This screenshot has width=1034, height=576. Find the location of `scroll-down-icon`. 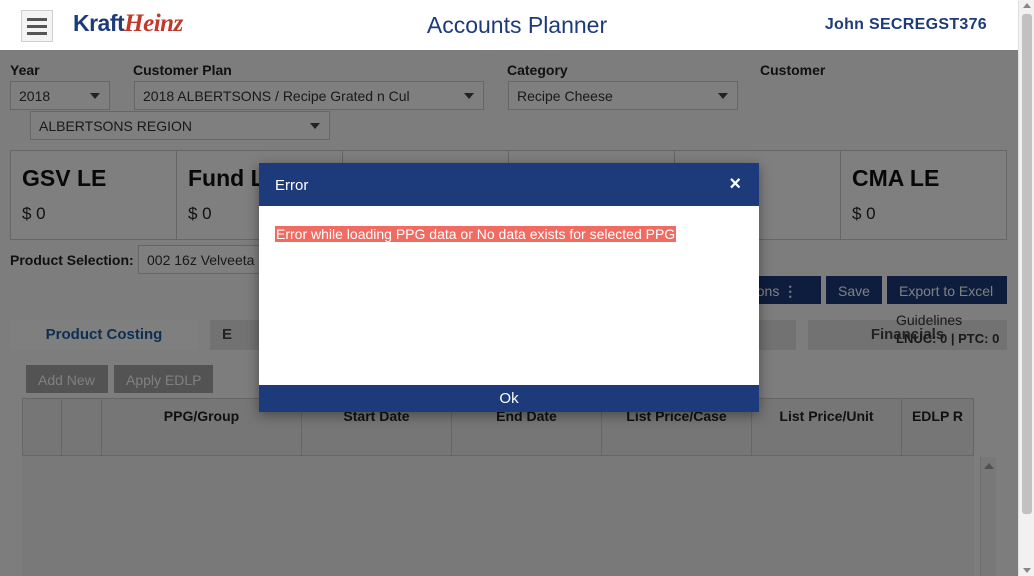

scroll-down-icon is located at coordinates (1027, 570).